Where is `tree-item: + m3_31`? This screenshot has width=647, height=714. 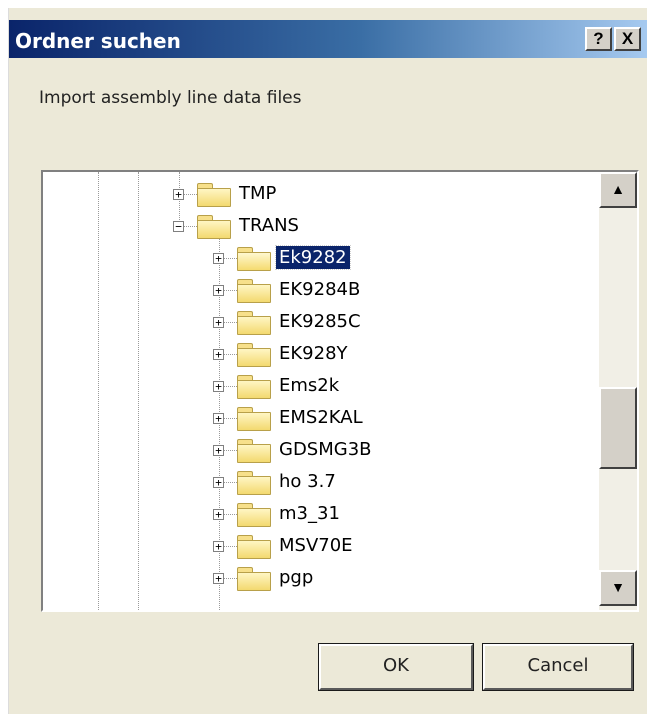
tree-item: + m3_31 is located at coordinates (321, 515).